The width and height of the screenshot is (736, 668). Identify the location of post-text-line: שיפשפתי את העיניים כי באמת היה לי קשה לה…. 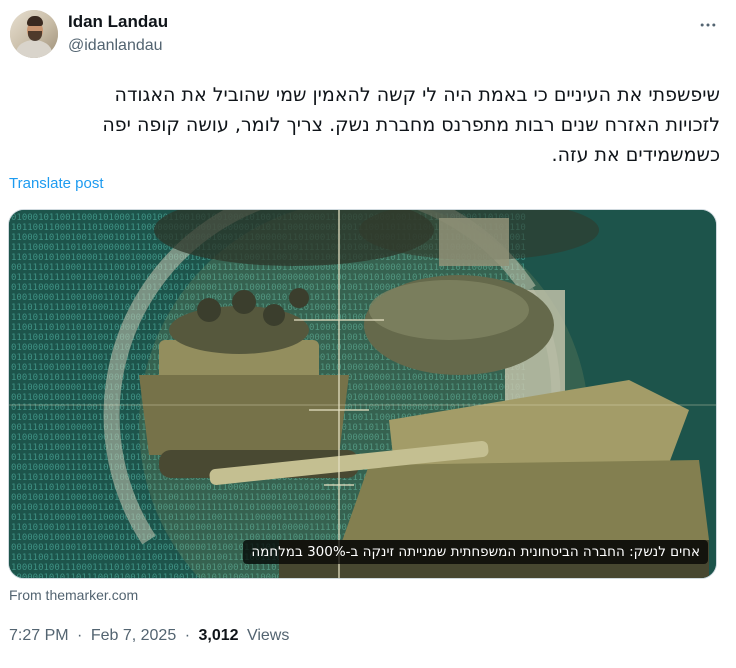
(417, 95).